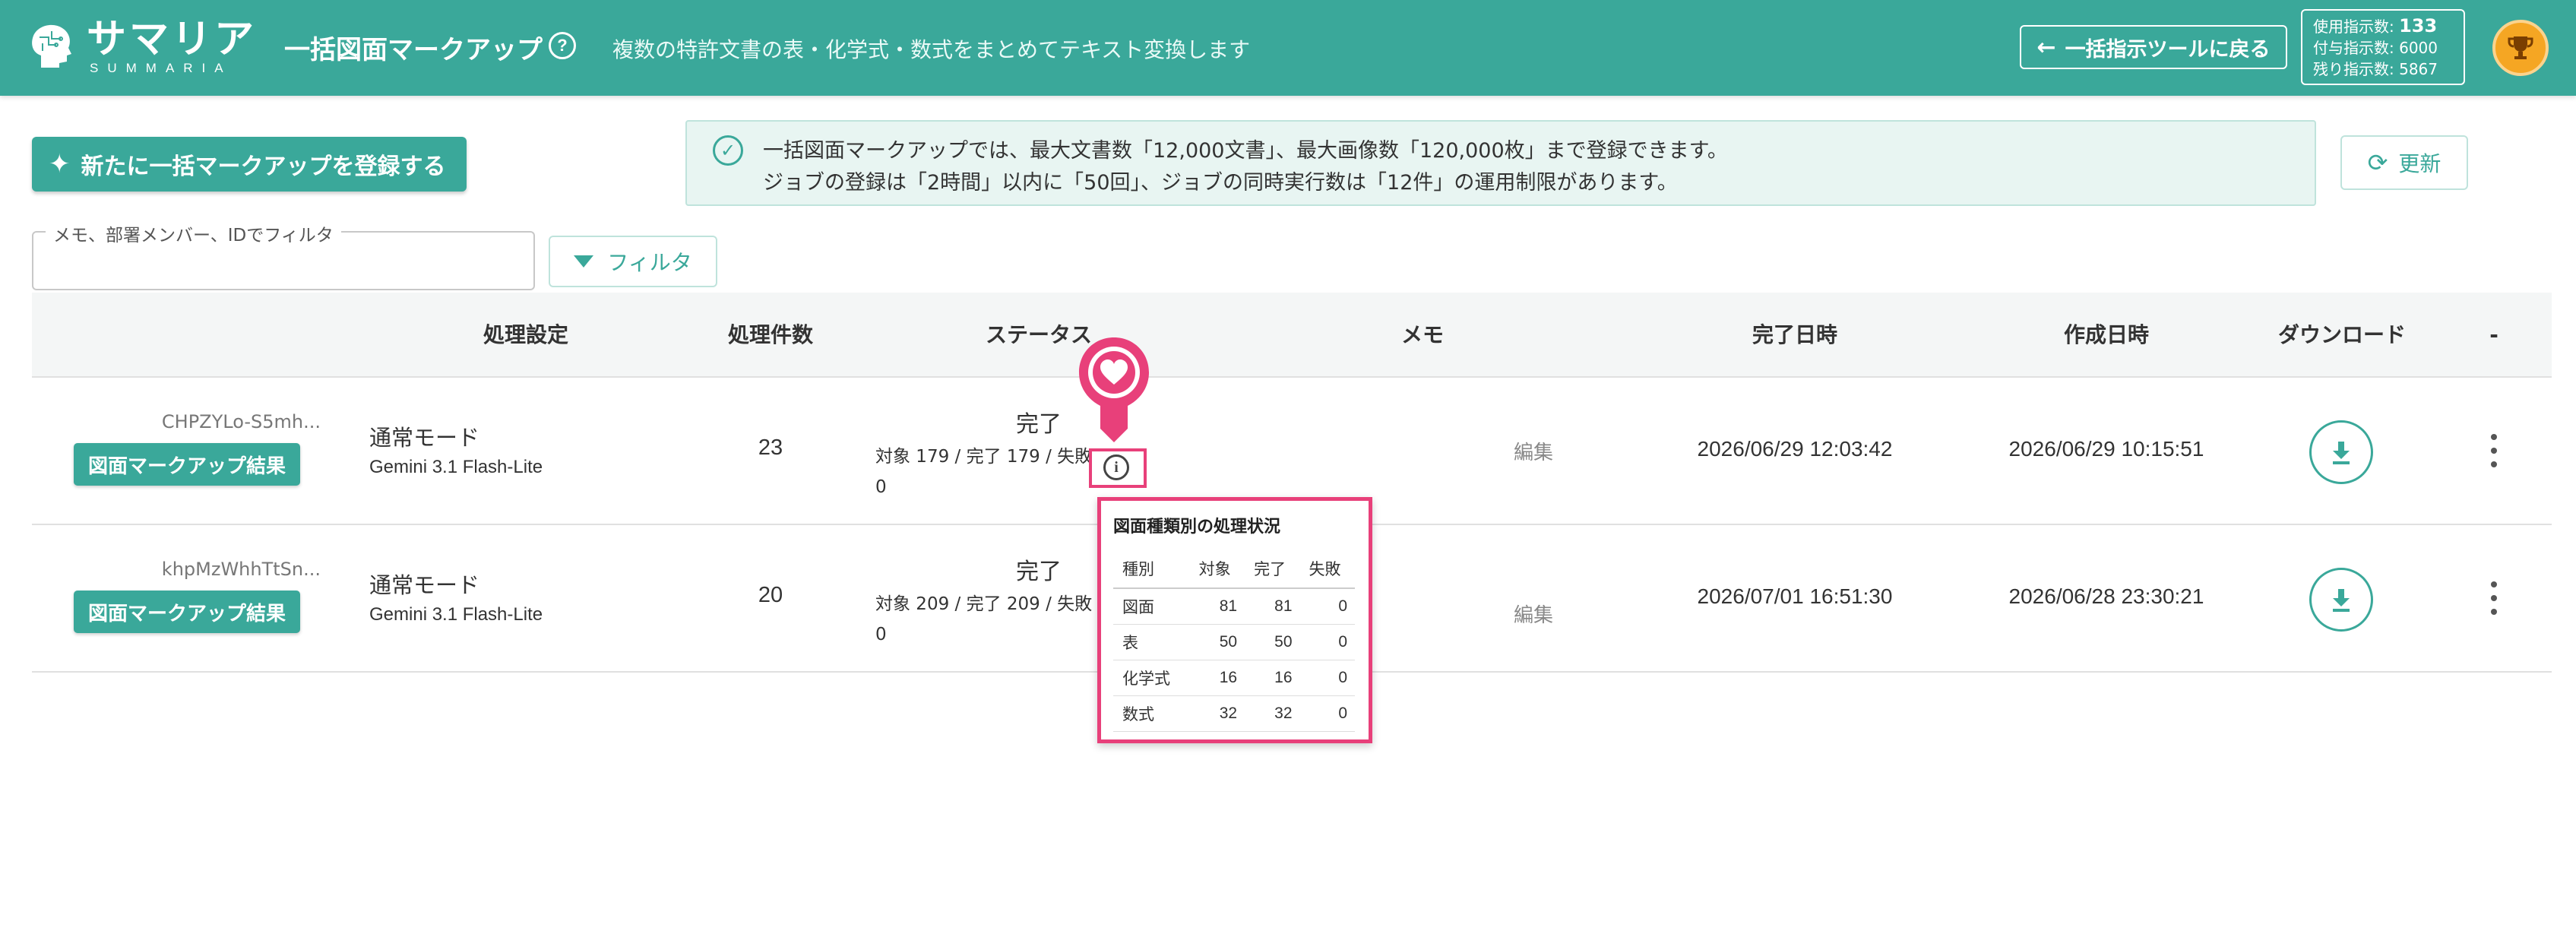 The height and width of the screenshot is (950, 2576). I want to click on page-title: 一括図面マークアップ, so click(414, 50).